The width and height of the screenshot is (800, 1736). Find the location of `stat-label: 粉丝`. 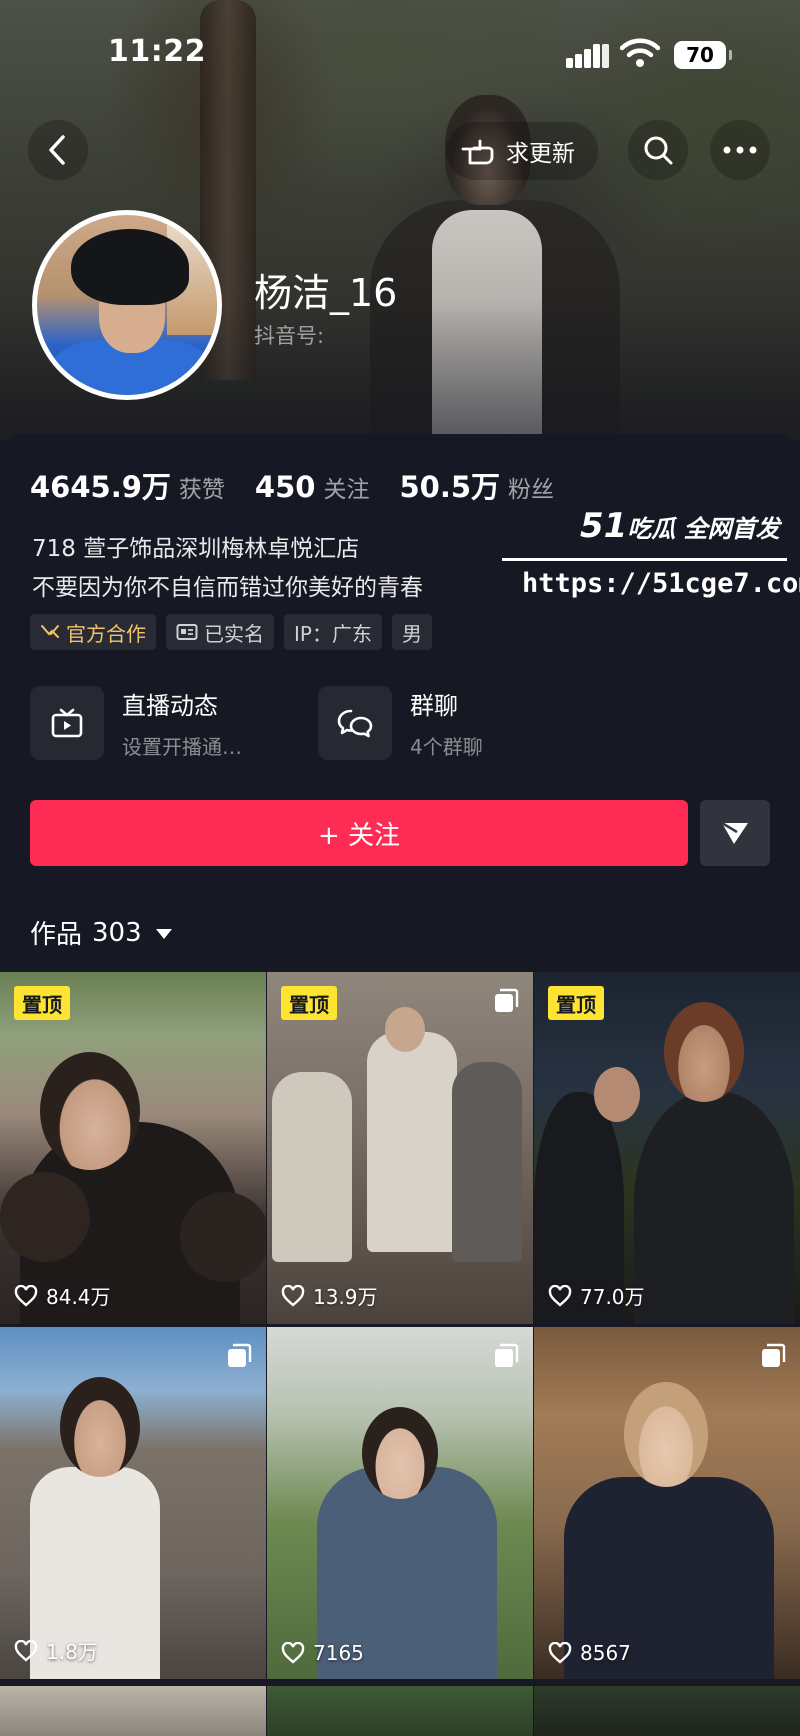

stat-label: 粉丝 is located at coordinates (531, 490).